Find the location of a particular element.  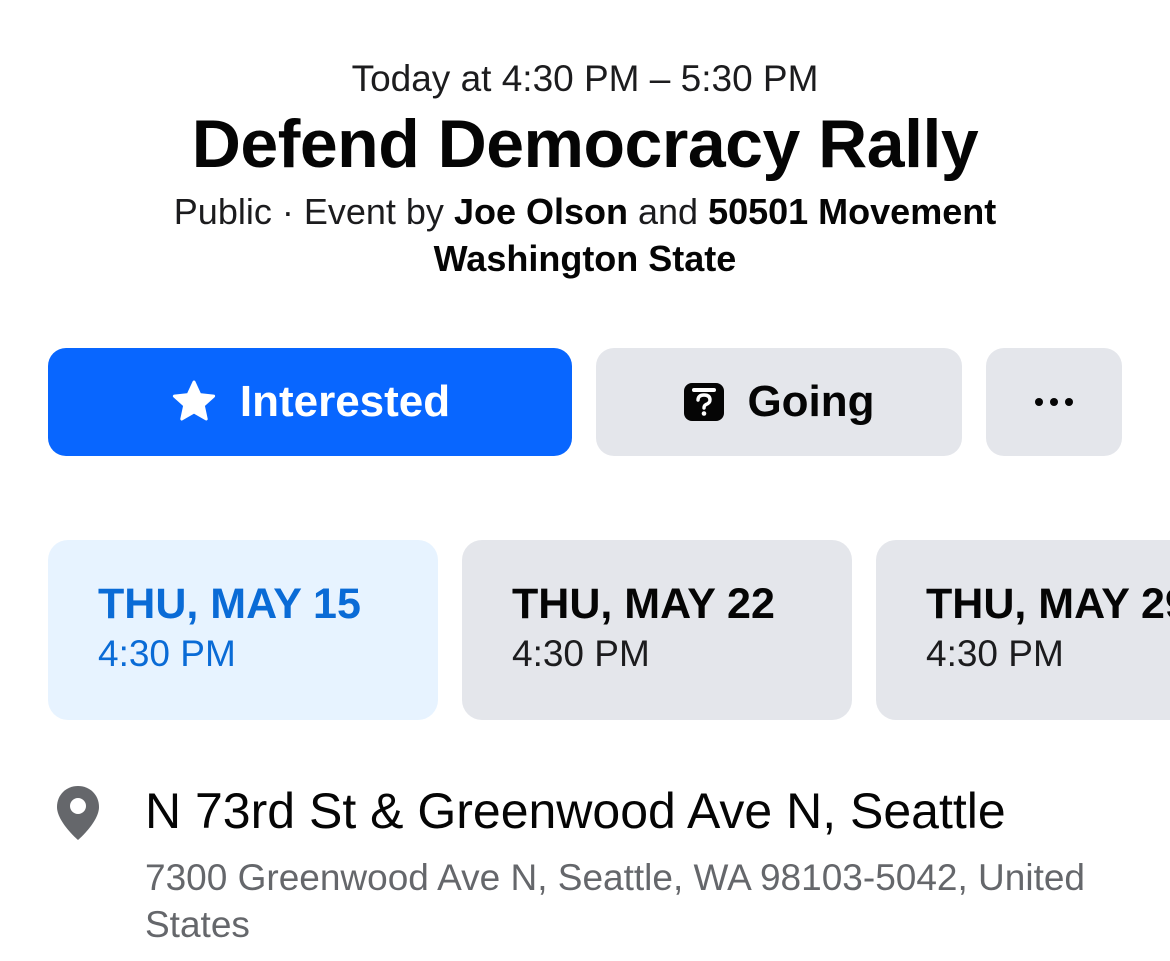

interested-button: Interested is located at coordinates (310, 402).